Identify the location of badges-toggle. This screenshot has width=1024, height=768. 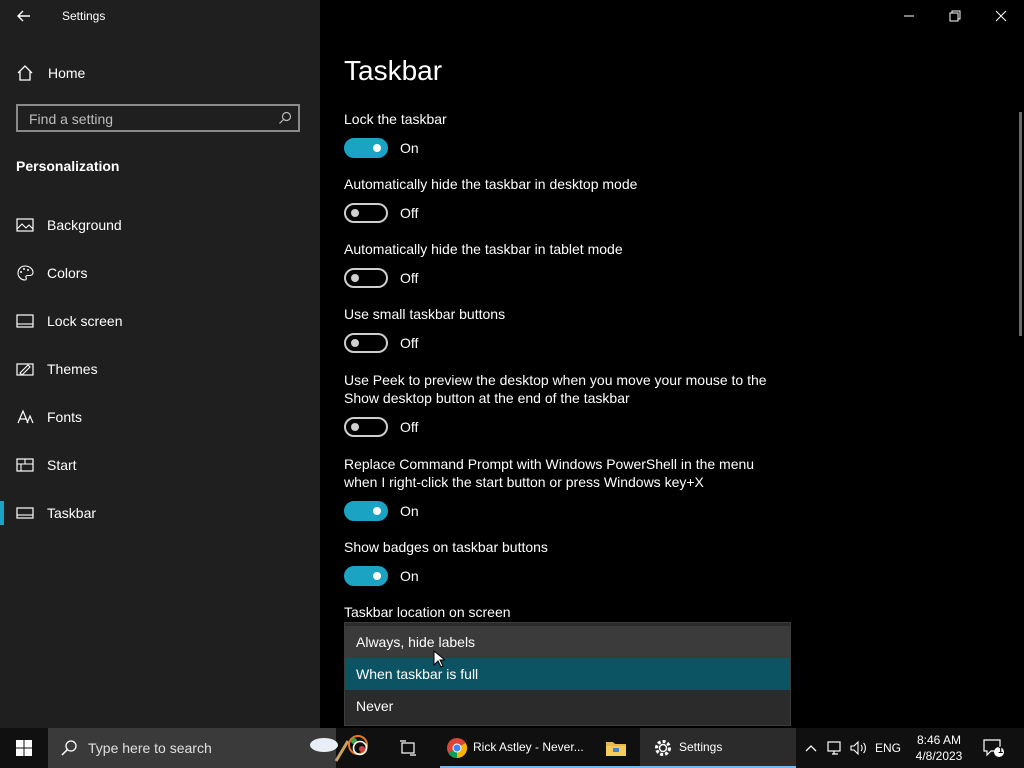
(366, 576).